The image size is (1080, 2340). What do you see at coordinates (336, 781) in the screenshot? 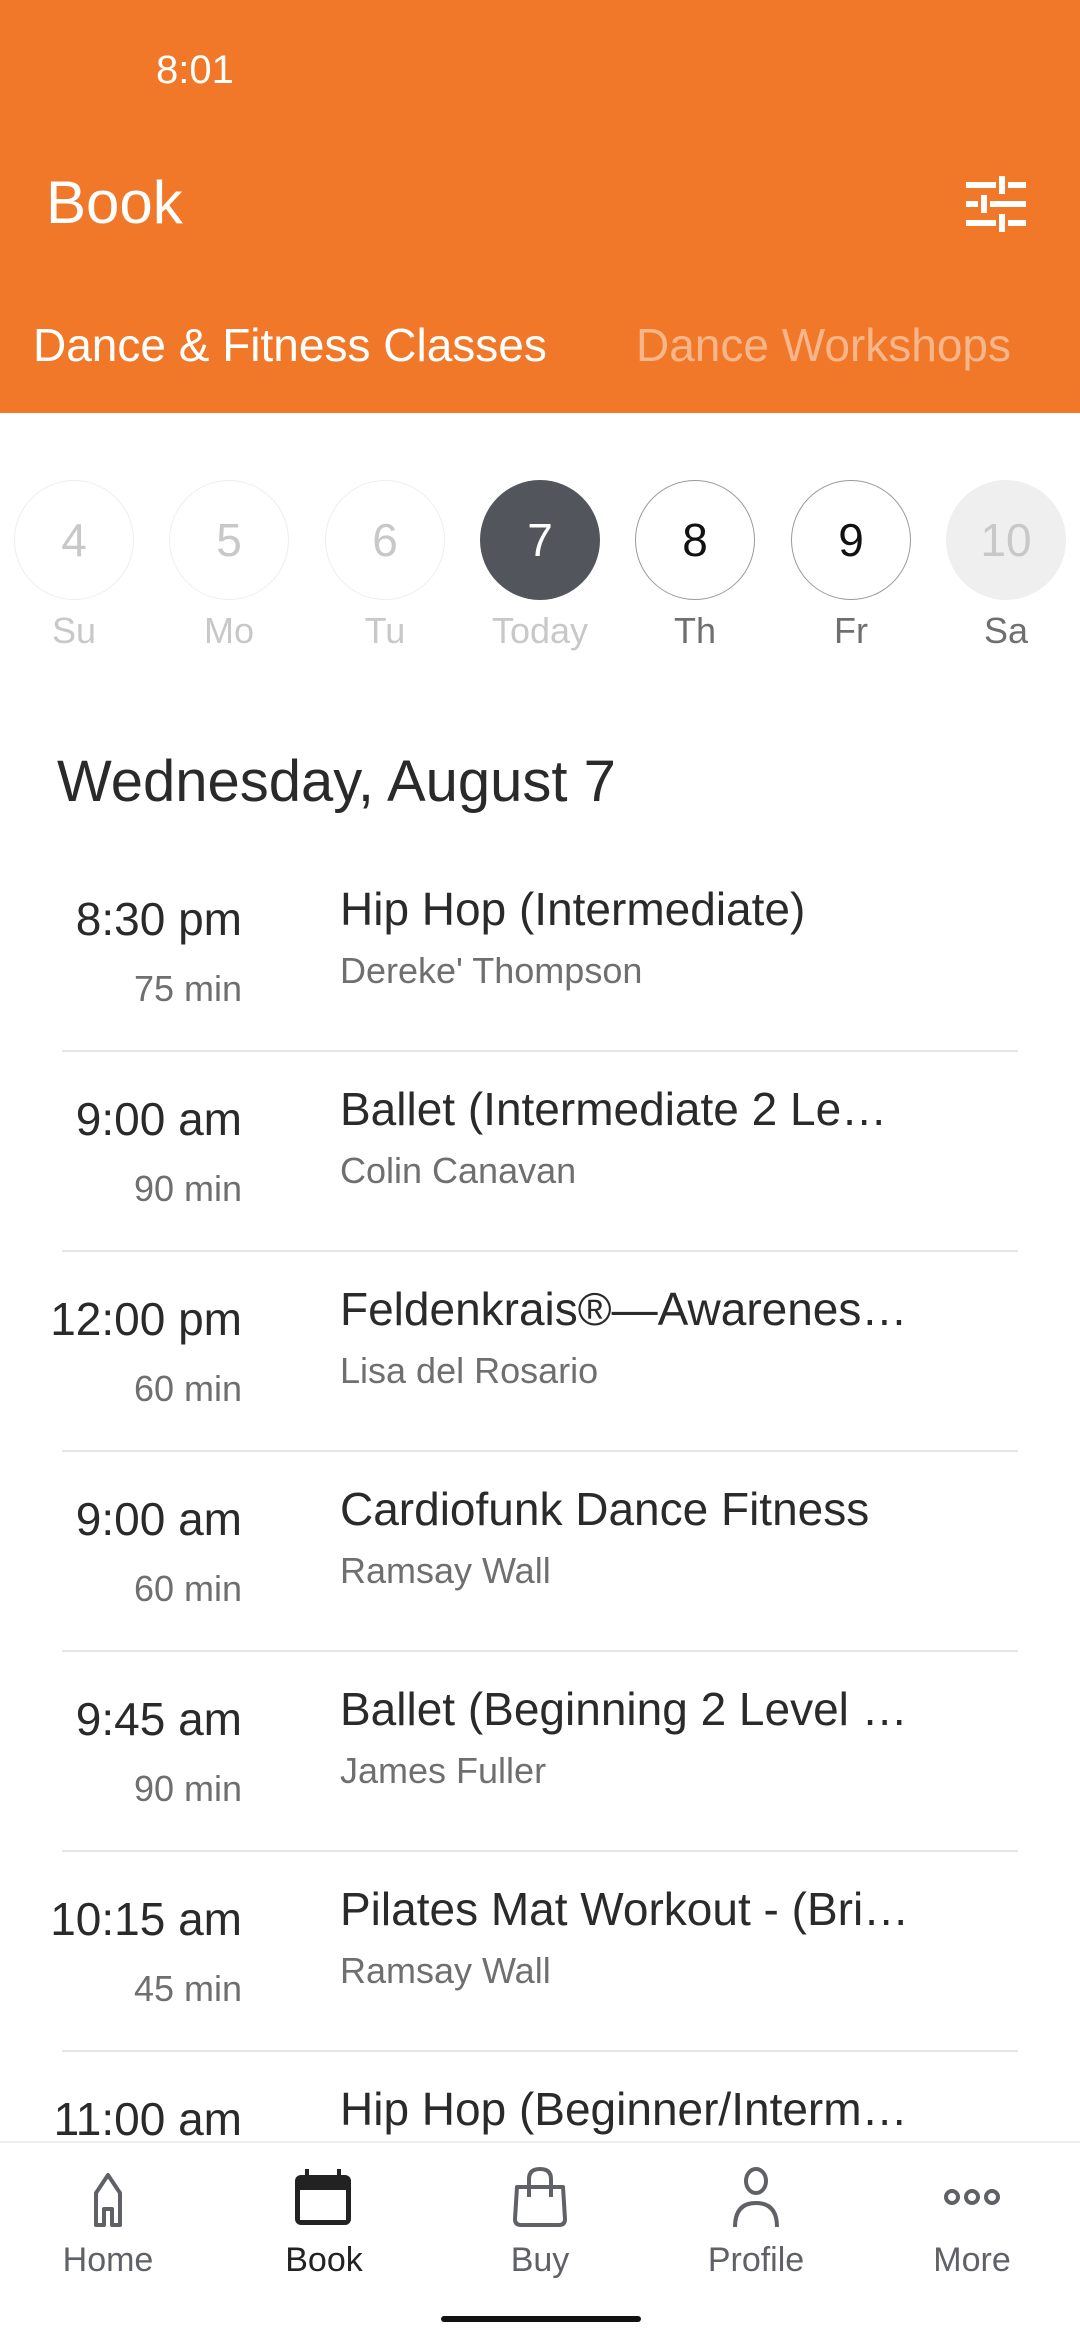
I see `schedule-date-title: Wednesday, August 7` at bounding box center [336, 781].